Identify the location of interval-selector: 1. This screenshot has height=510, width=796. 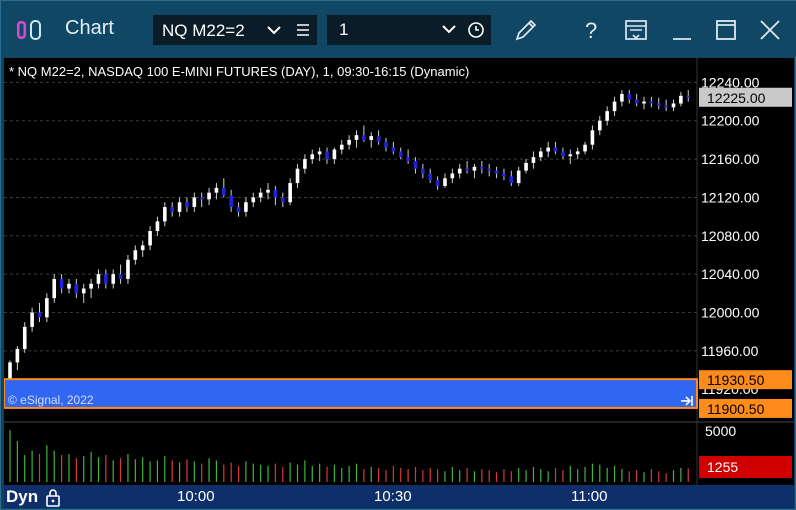
(409, 30).